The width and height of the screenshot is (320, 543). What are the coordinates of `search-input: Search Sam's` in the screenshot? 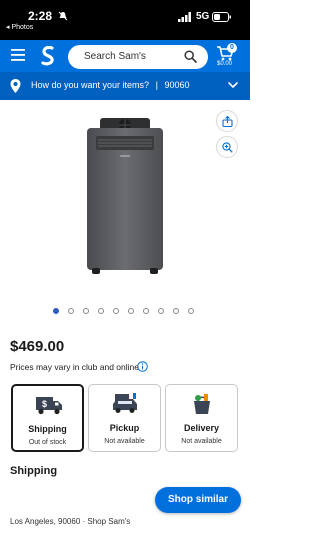 It's located at (138, 57).